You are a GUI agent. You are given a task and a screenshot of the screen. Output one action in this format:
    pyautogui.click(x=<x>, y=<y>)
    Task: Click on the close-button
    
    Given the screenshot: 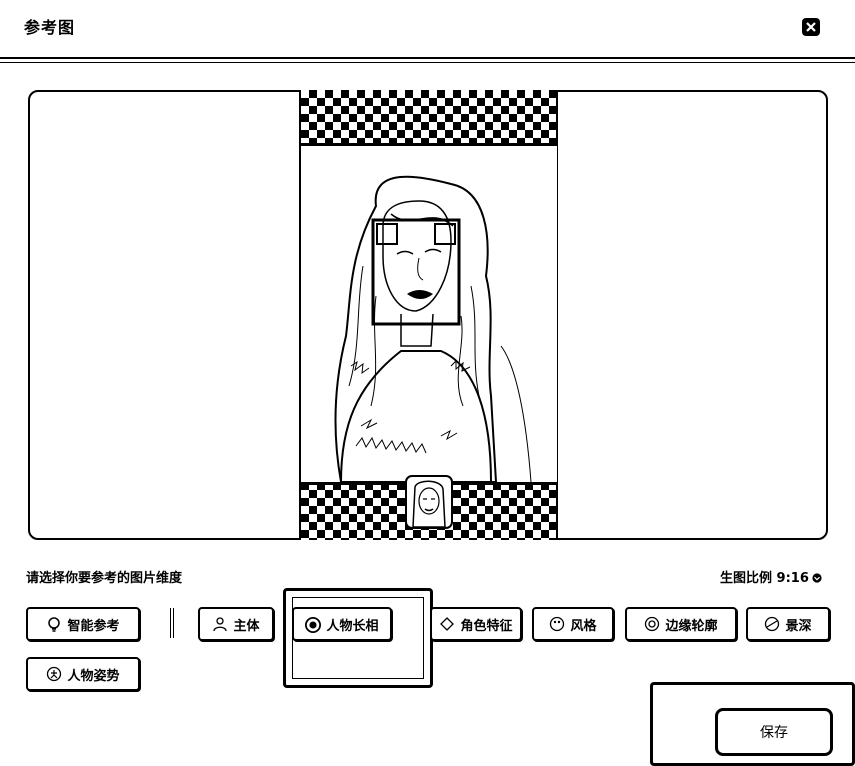 What is the action you would take?
    pyautogui.click(x=811, y=27)
    